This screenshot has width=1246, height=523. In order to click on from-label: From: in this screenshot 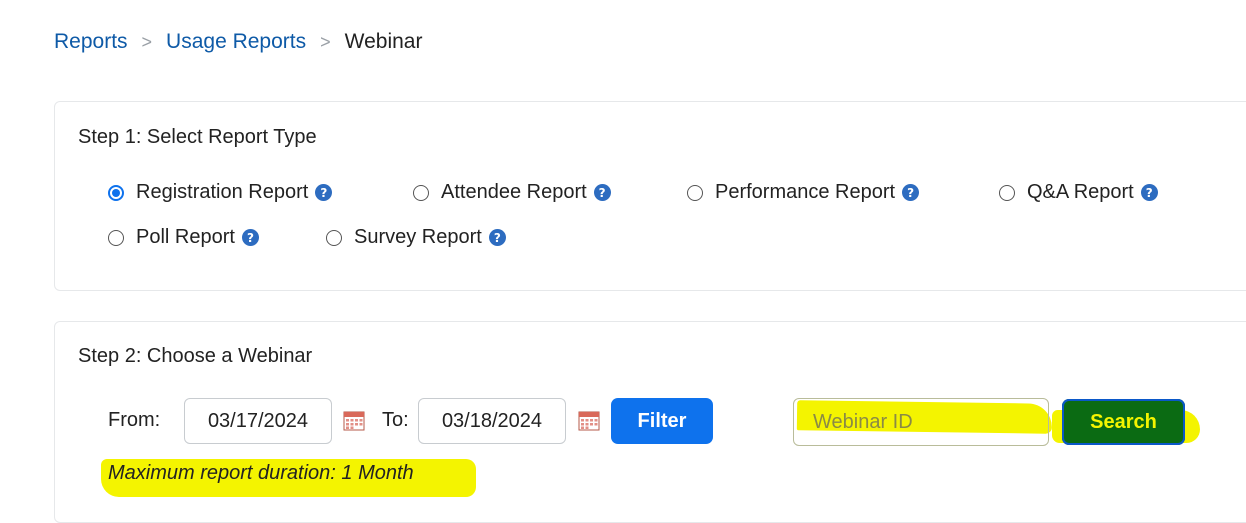, I will do `click(134, 420)`.